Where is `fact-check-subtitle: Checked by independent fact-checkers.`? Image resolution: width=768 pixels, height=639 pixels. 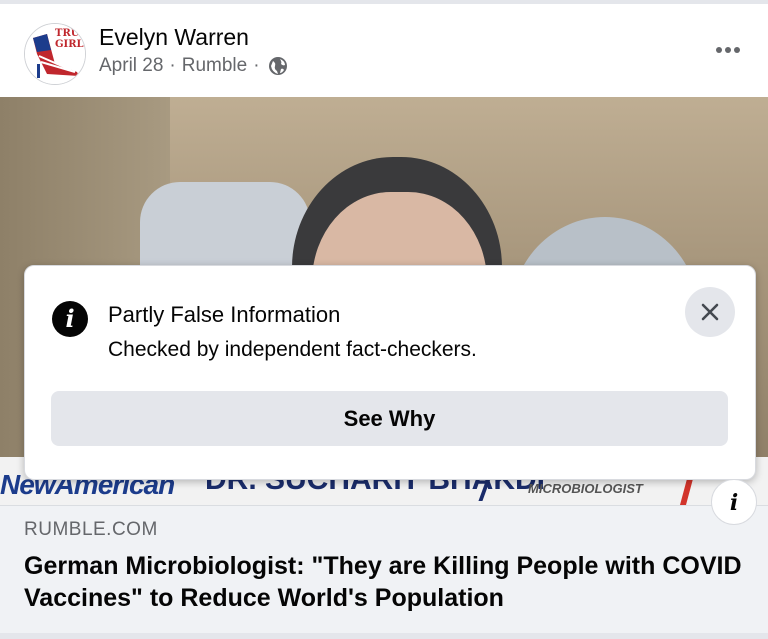 fact-check-subtitle: Checked by independent fact-checkers. is located at coordinates (292, 349).